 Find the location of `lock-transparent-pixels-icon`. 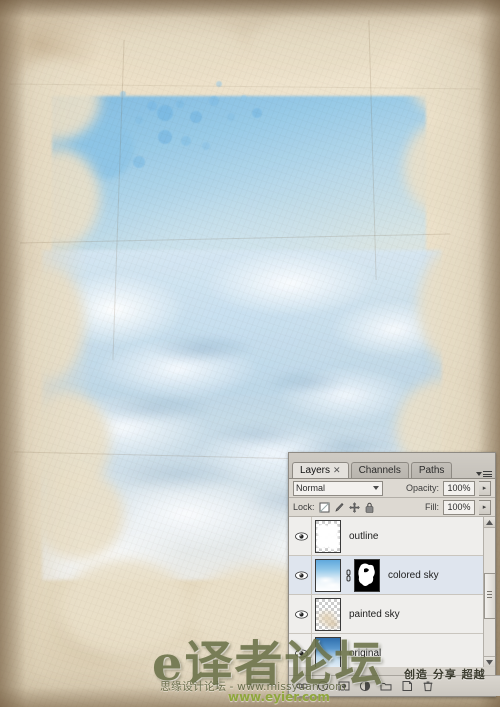

lock-transparent-pixels-icon is located at coordinates (324, 507).